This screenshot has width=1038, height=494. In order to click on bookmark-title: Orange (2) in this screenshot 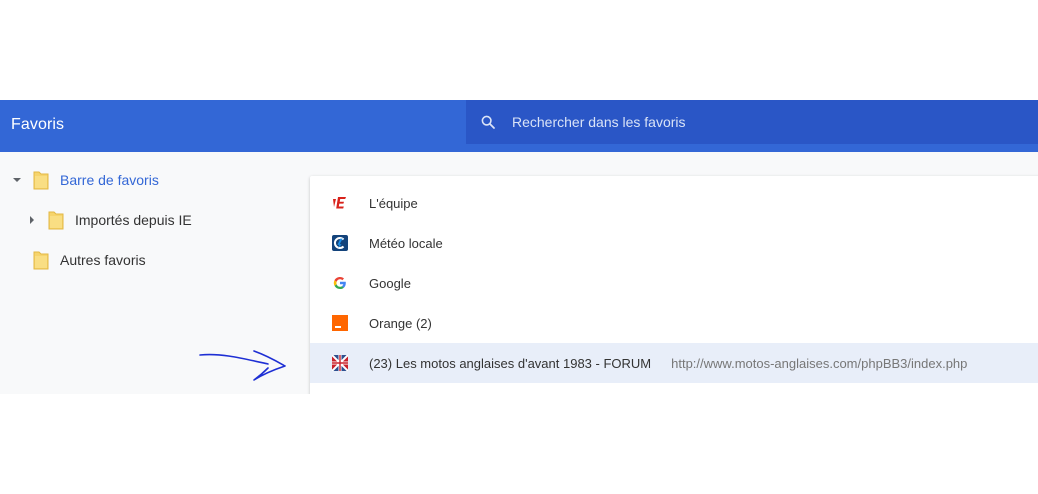, I will do `click(400, 323)`.